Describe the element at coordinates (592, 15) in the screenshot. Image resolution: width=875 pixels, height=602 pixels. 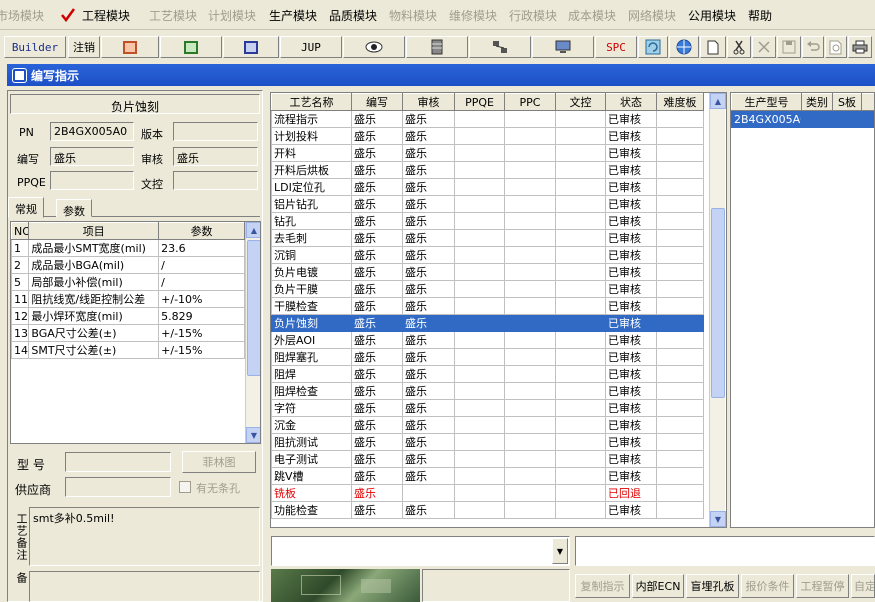
I see `menu-cost: 成本模块` at that location.